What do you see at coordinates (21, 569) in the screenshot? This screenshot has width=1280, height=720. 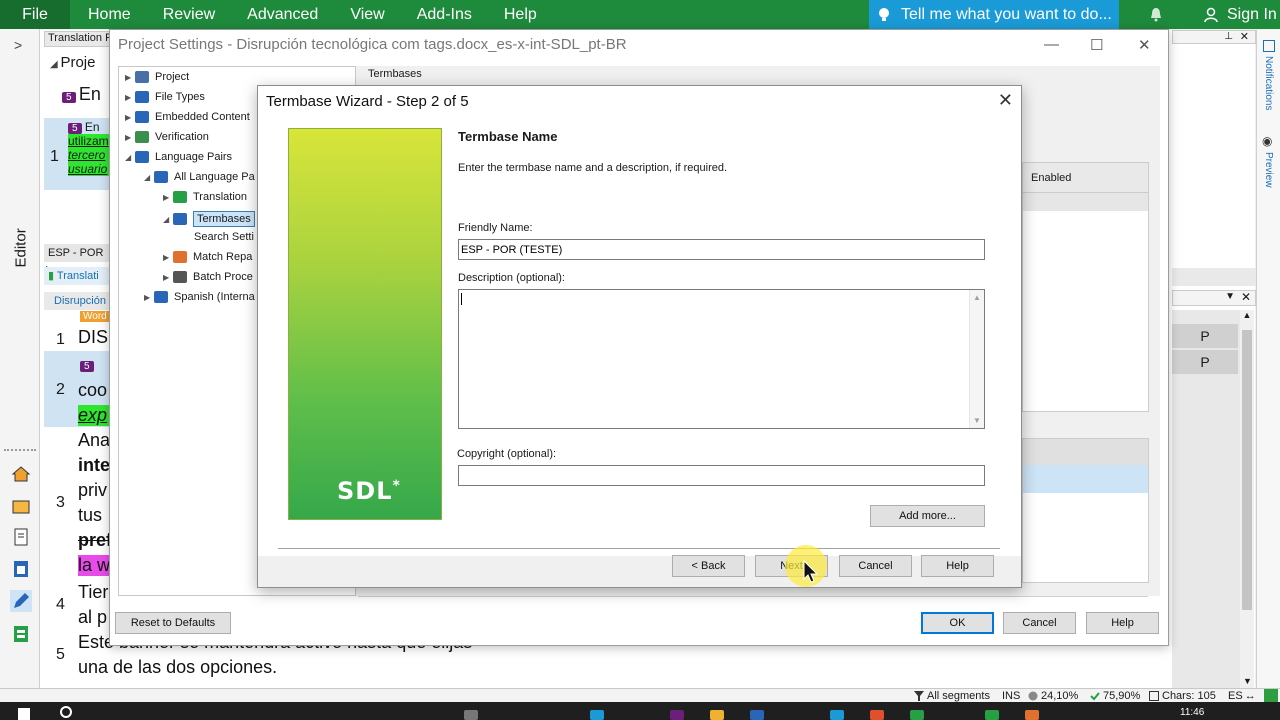 I see `reports-icon` at bounding box center [21, 569].